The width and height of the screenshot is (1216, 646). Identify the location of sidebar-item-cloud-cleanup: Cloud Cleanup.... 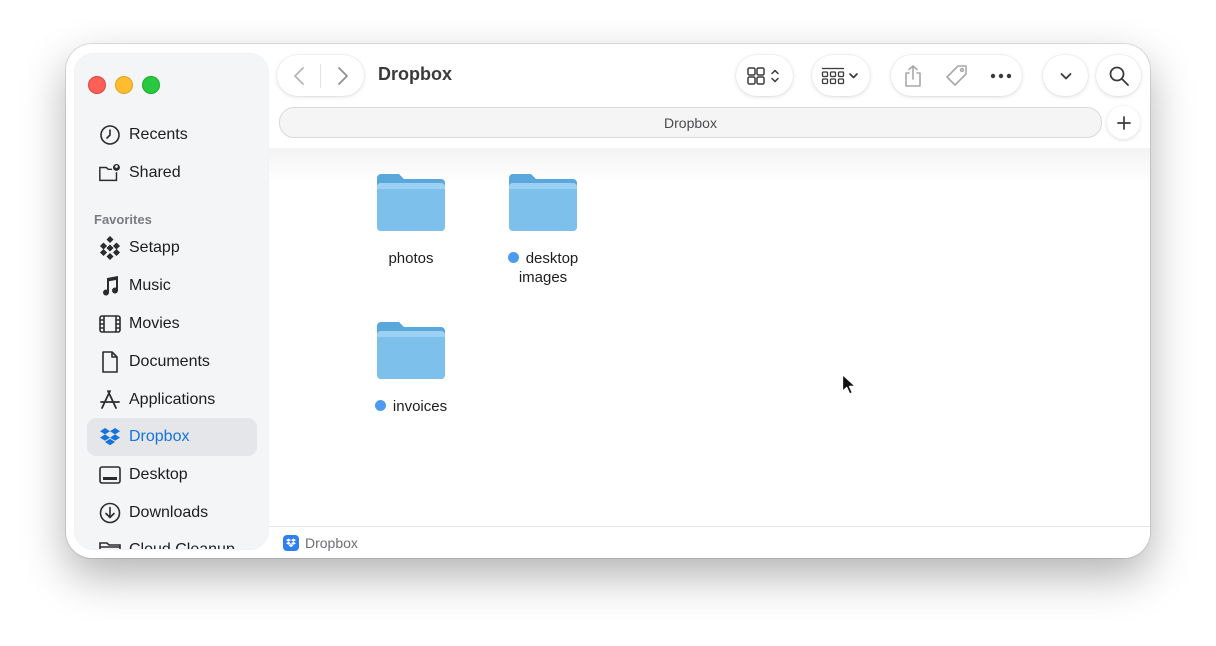
(172, 540).